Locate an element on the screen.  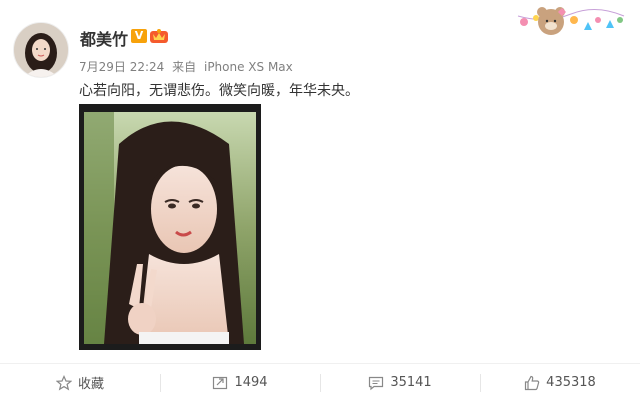
comment-count: 35141 is located at coordinates (411, 382).